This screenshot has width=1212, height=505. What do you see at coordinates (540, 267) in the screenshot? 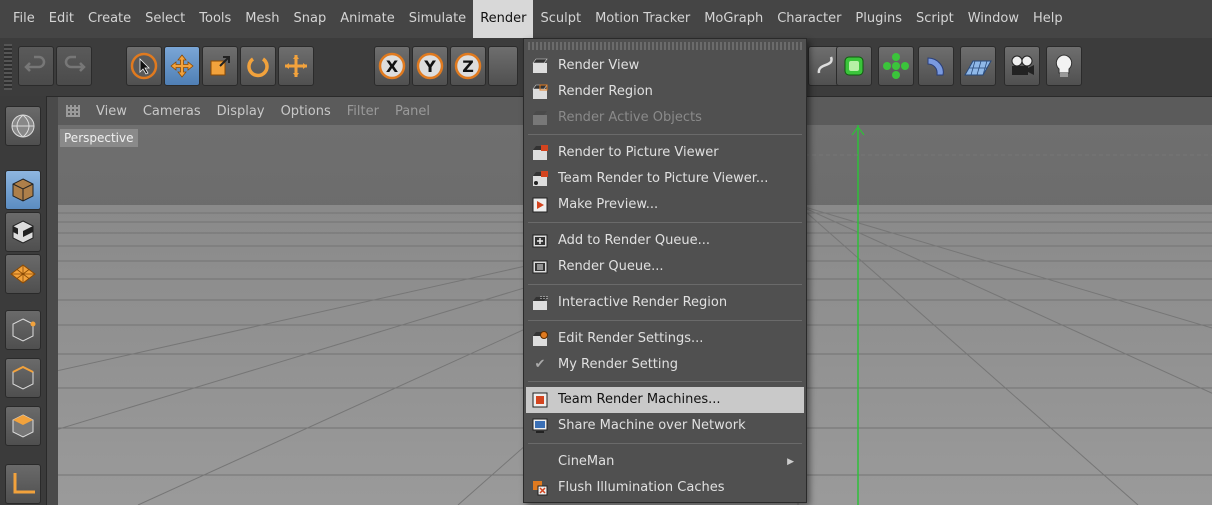
I see `queue-icon` at bounding box center [540, 267].